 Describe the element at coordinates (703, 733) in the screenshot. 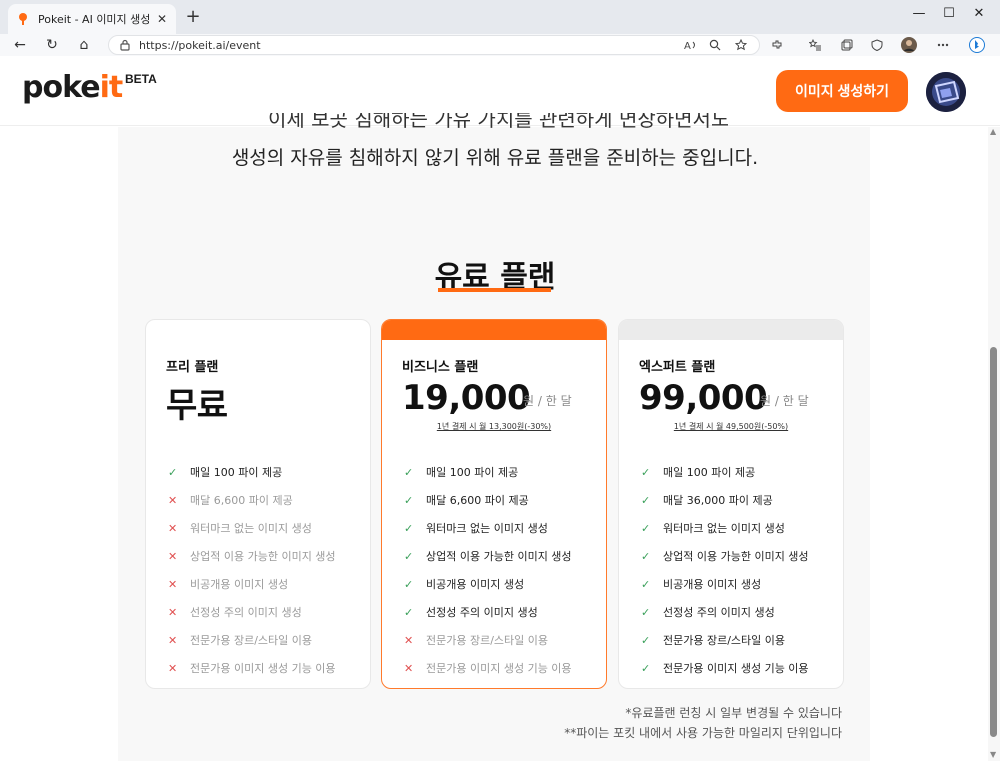

I see `footnote: **파이는 포킷 내에서 사용 가능한 마일리지 단위입니다` at that location.